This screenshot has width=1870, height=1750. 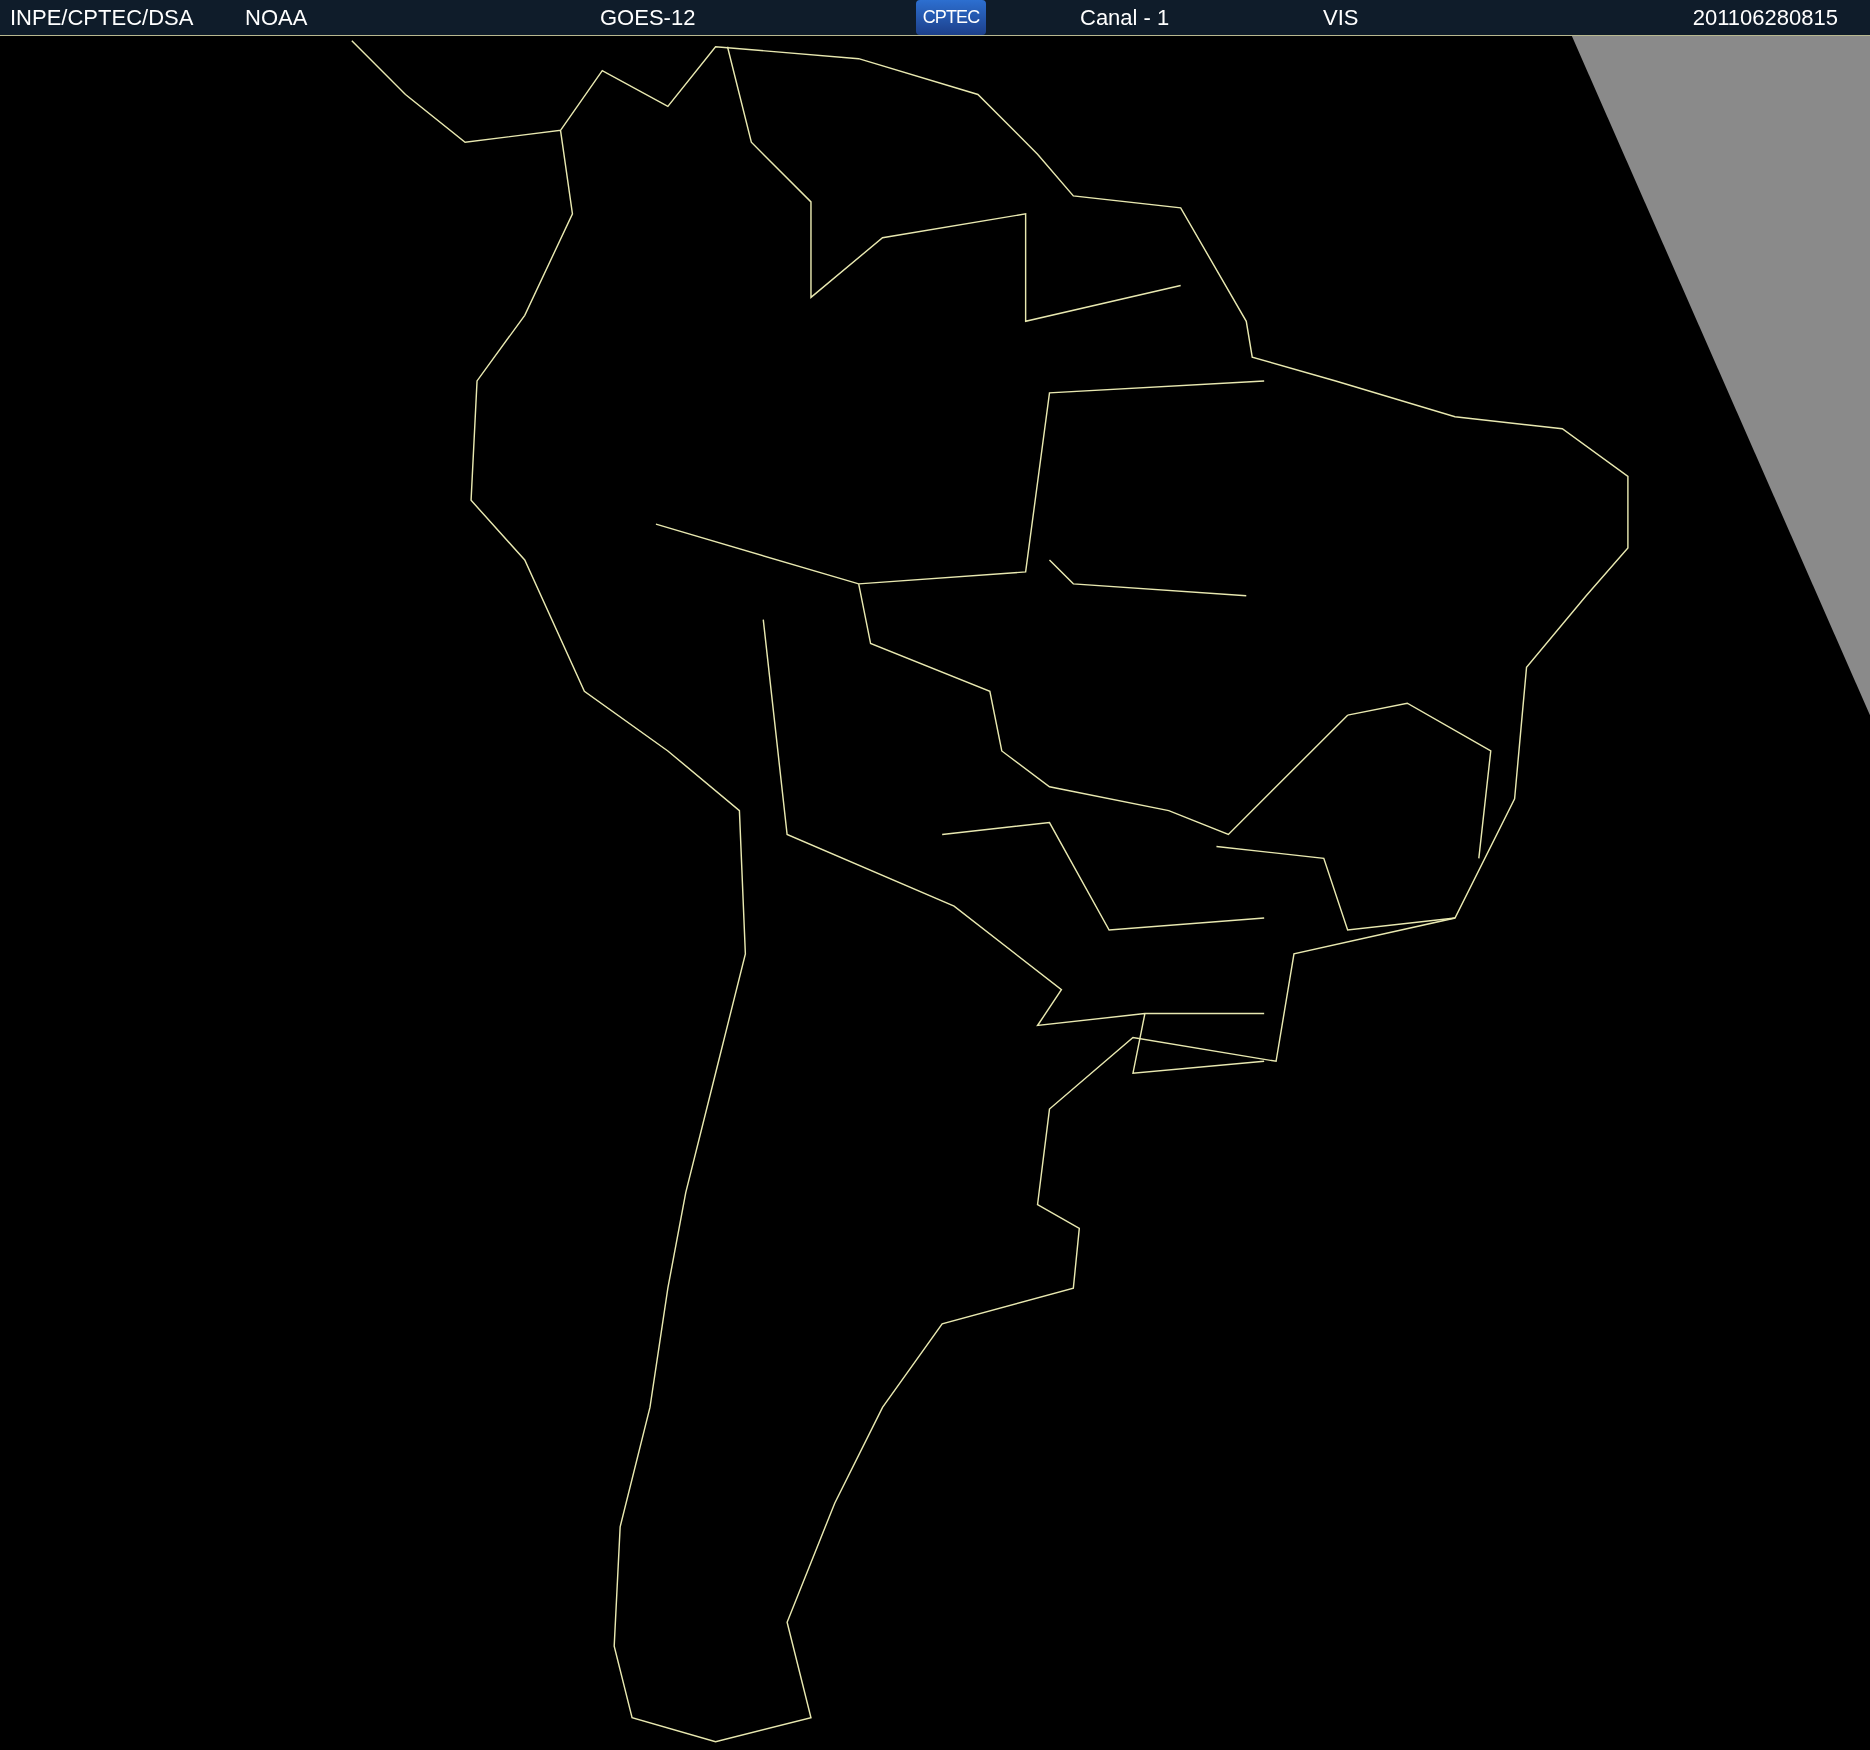 What do you see at coordinates (1341, 18) in the screenshot?
I see `band-label: VIS` at bounding box center [1341, 18].